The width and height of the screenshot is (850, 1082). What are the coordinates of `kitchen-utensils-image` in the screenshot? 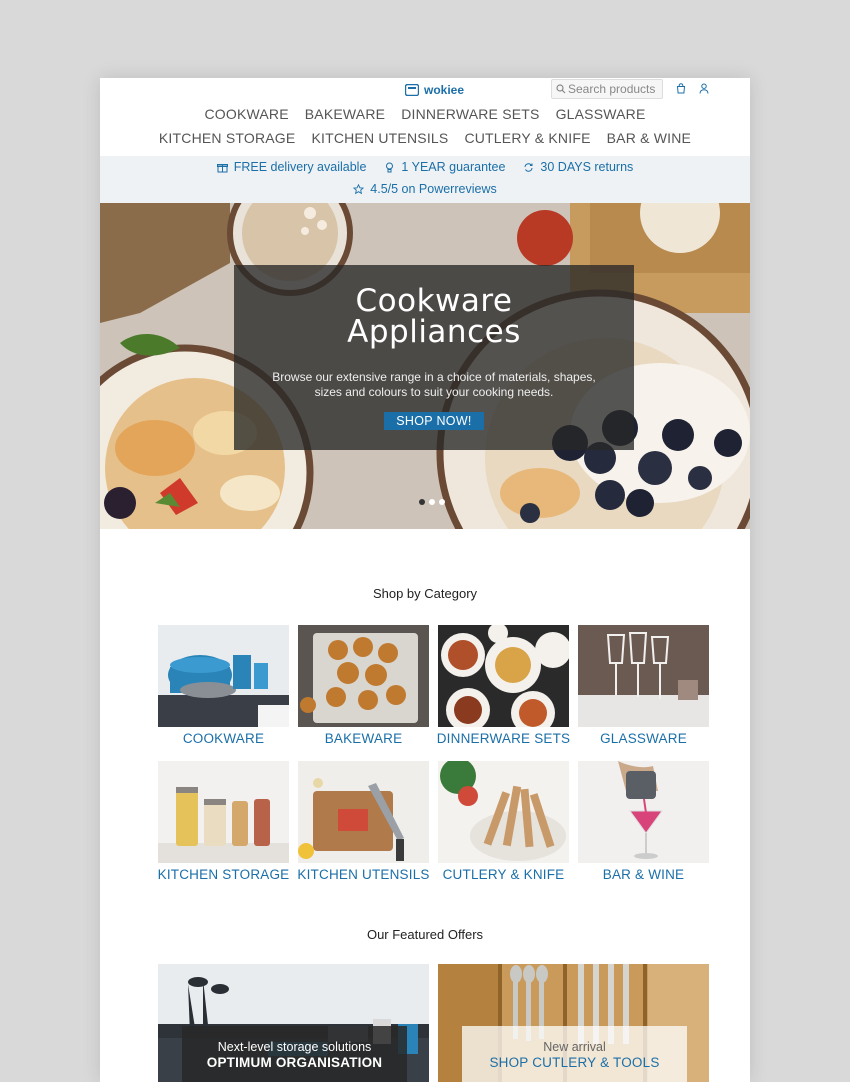 It's located at (363, 812).